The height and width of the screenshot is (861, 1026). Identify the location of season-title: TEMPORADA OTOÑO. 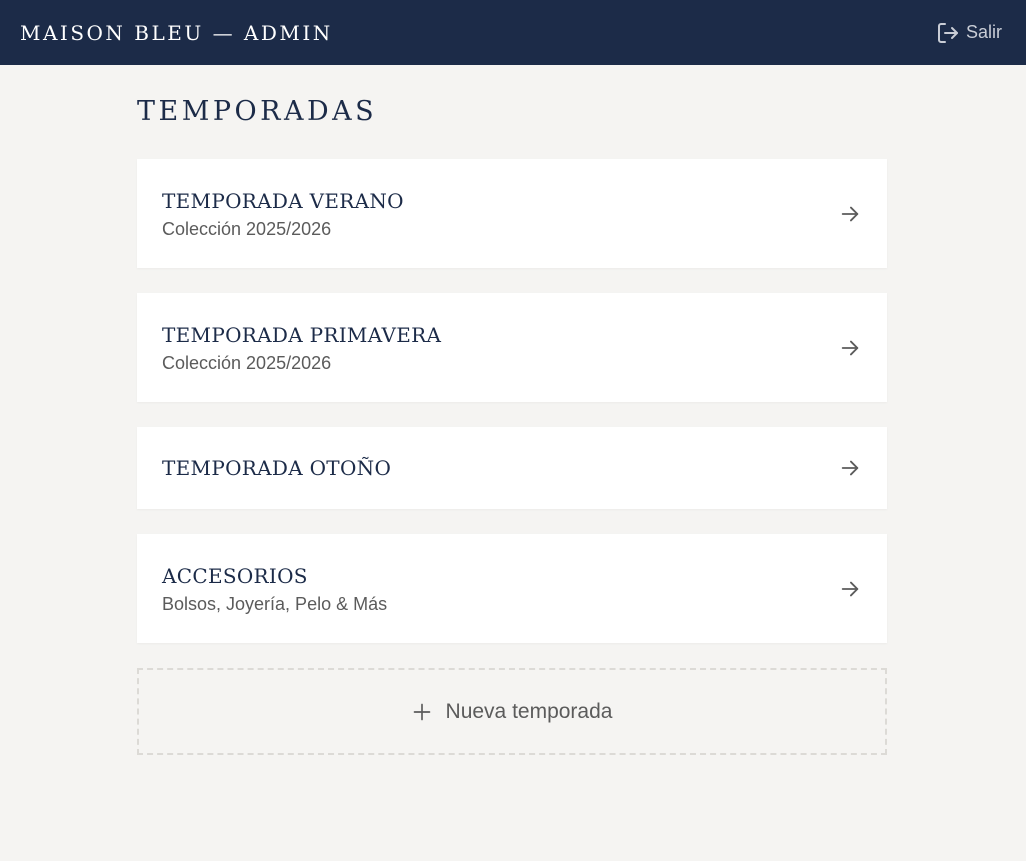
(277, 468).